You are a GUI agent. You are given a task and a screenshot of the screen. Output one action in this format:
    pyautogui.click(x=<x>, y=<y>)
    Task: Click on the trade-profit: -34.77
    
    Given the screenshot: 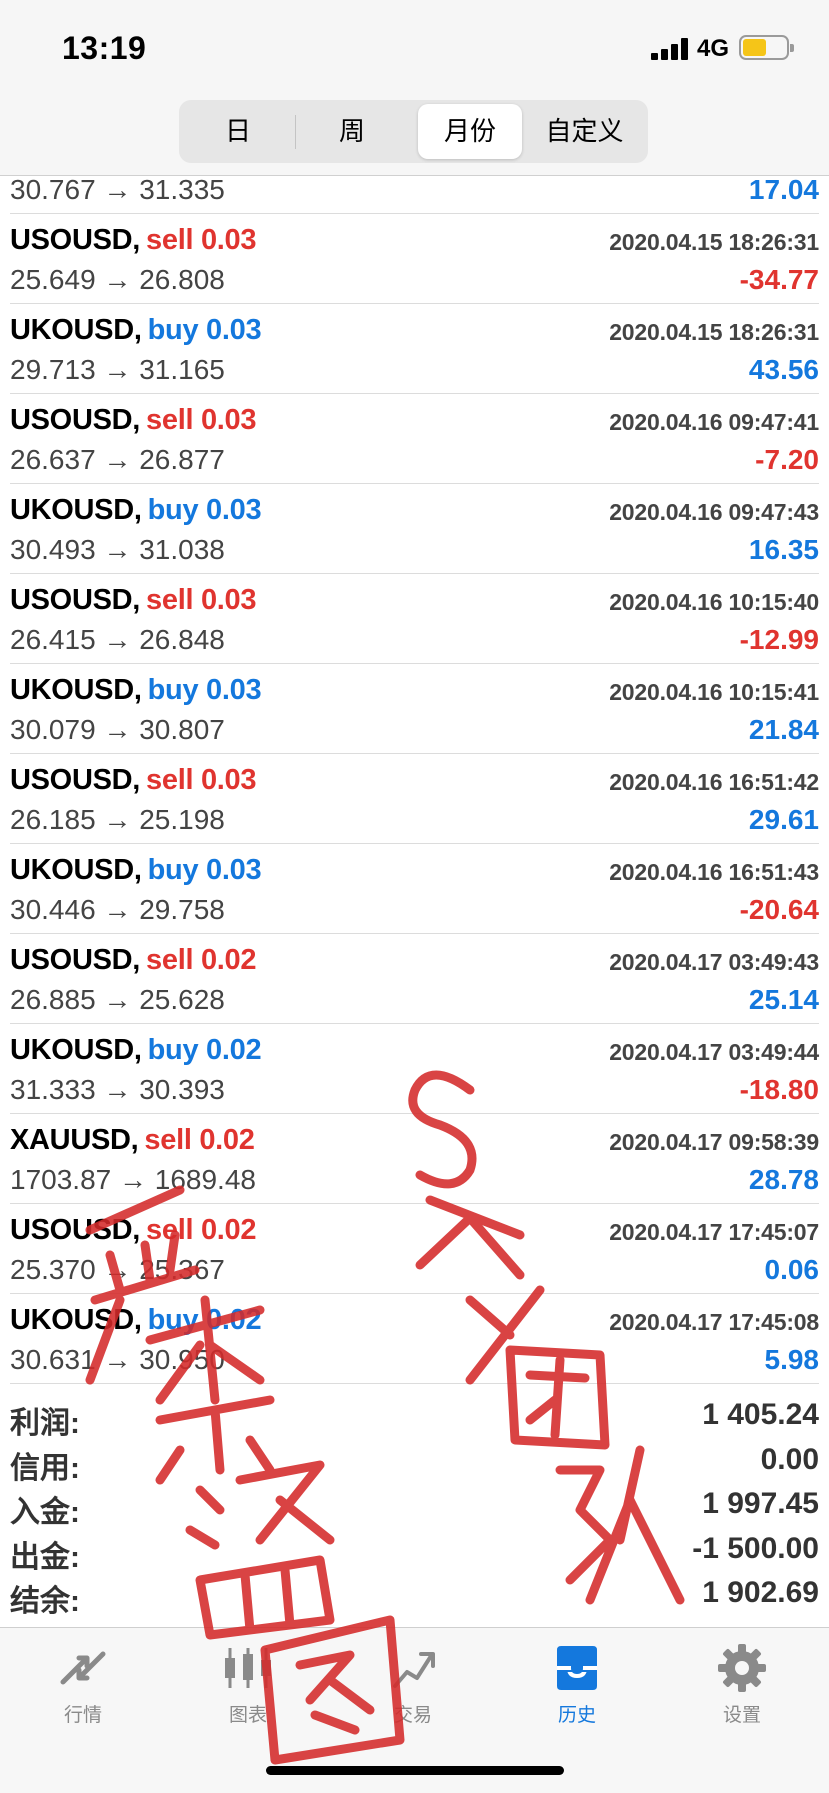 What is the action you would take?
    pyautogui.click(x=779, y=279)
    